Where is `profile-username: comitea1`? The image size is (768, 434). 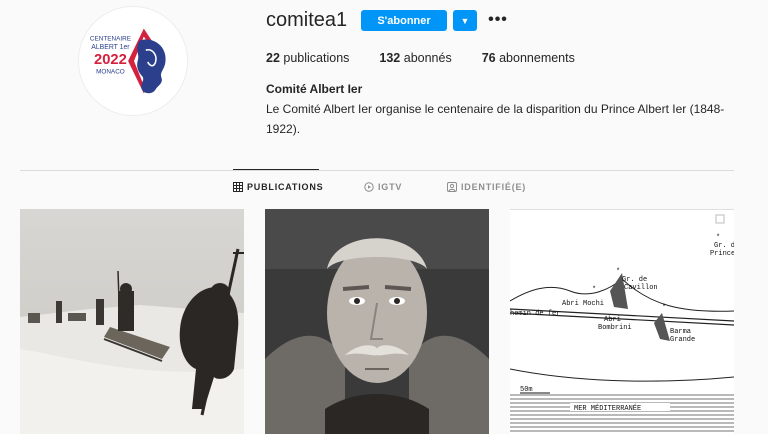
profile-username: comitea1 is located at coordinates (307, 20).